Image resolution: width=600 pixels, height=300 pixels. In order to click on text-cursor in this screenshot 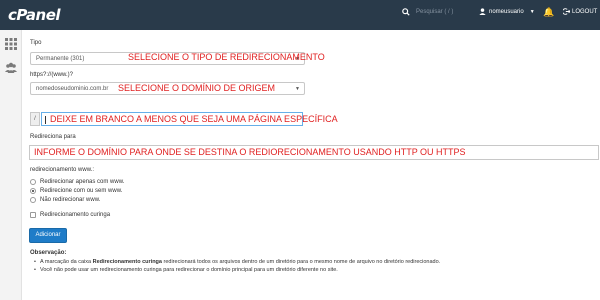, I will do `click(45, 120)`.